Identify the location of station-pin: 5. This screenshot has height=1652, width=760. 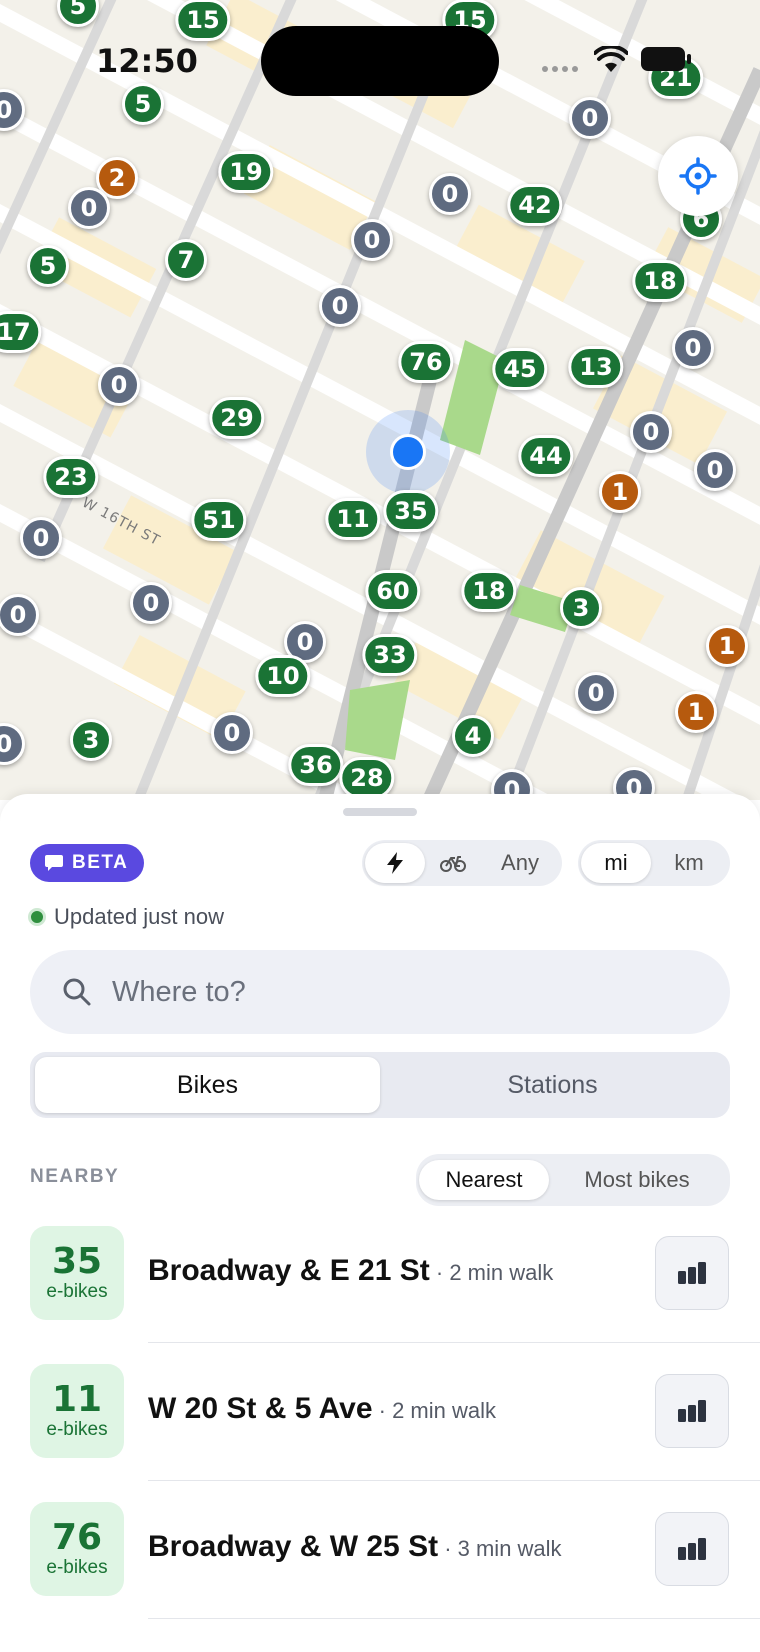
(48, 266).